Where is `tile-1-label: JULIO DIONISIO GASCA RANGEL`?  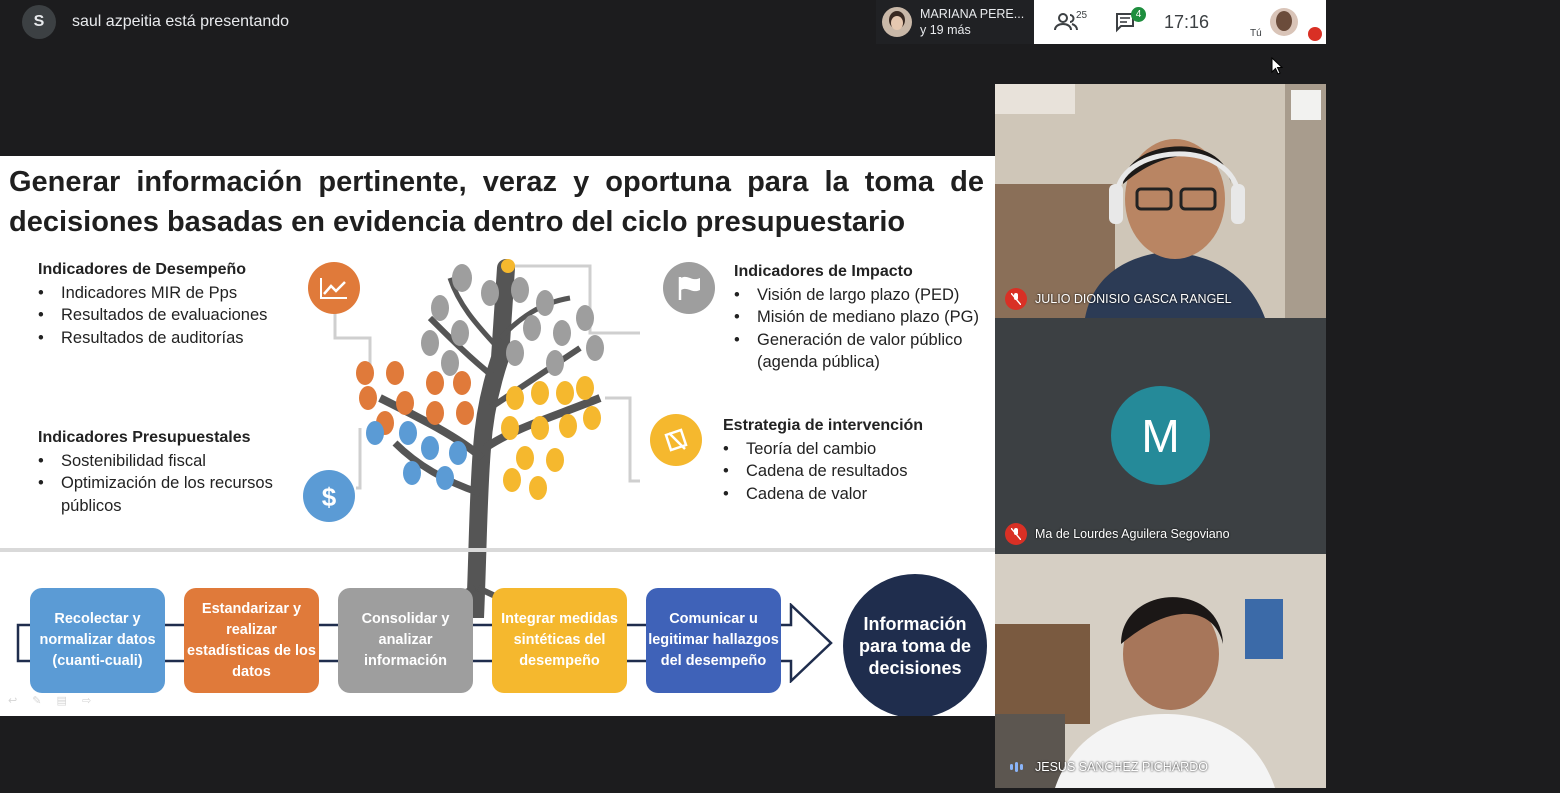
tile-1-label: JULIO DIONISIO GASCA RANGEL is located at coordinates (1118, 299).